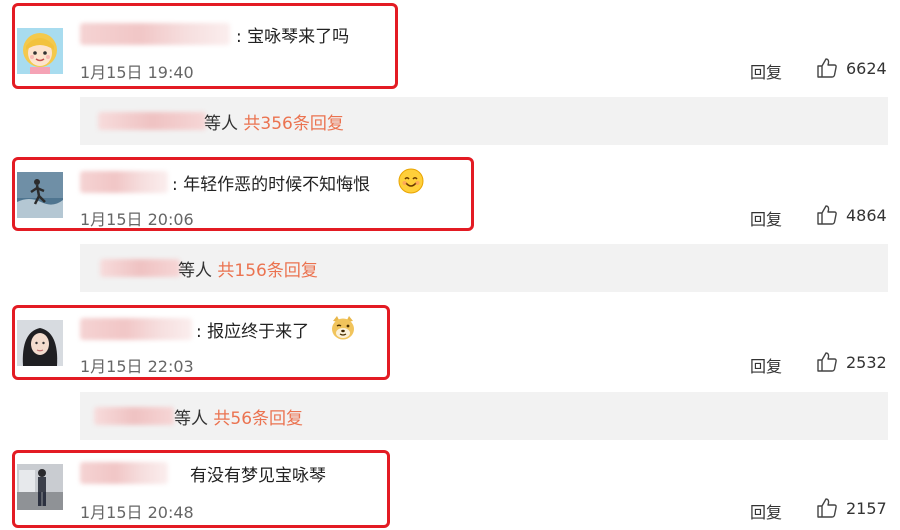  What do you see at coordinates (267, 271) in the screenshot?
I see `view-replies-link: 共156条回复` at bounding box center [267, 271].